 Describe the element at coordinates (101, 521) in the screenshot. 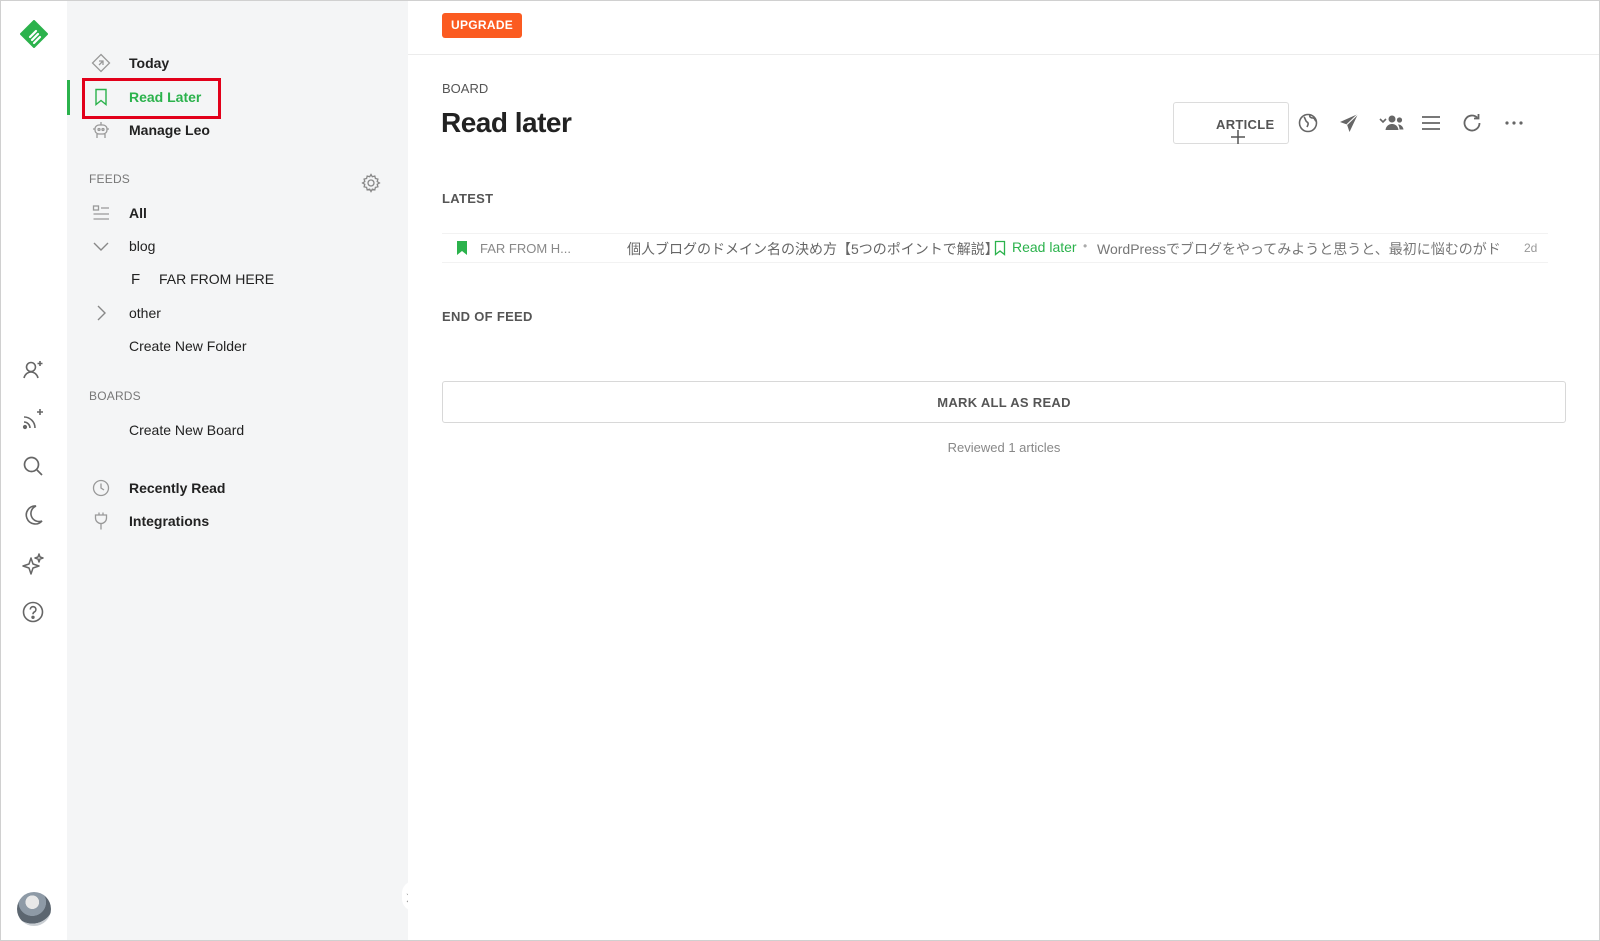

I see `plug-icon` at that location.